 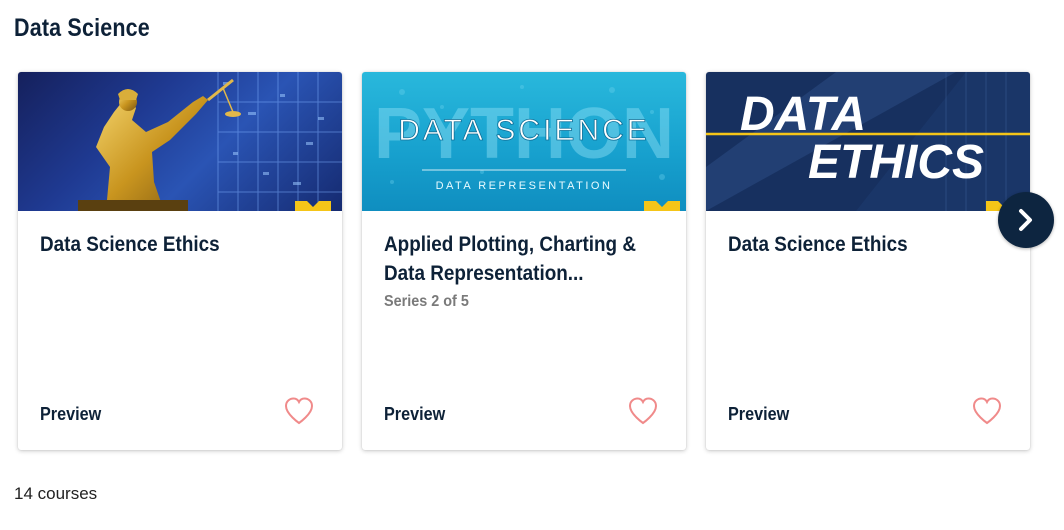 What do you see at coordinates (82, 28) in the screenshot?
I see `section-title: Data Science` at bounding box center [82, 28].